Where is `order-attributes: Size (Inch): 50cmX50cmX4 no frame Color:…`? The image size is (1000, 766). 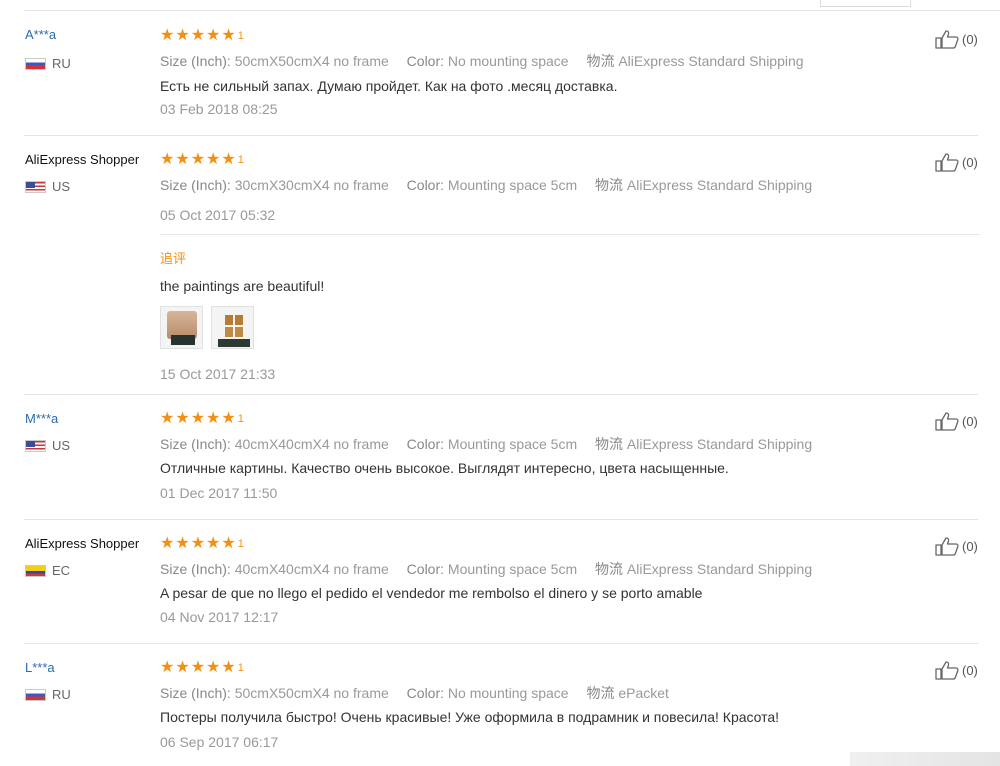
order-attributes: Size (Inch): 50cmX50cmX4 no frame Color:… is located at coordinates (482, 61).